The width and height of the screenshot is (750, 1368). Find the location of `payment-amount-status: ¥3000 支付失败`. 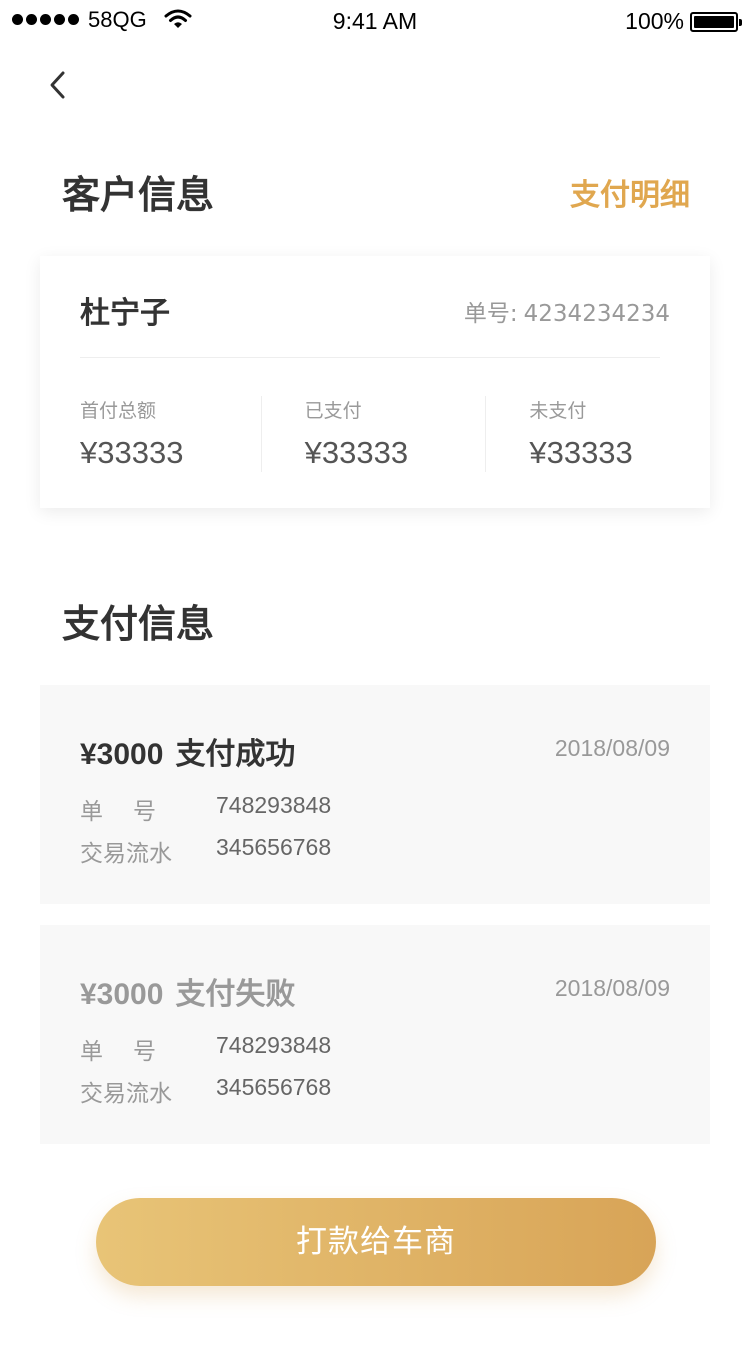

payment-amount-status: ¥3000 支付失败 is located at coordinates (187, 991).